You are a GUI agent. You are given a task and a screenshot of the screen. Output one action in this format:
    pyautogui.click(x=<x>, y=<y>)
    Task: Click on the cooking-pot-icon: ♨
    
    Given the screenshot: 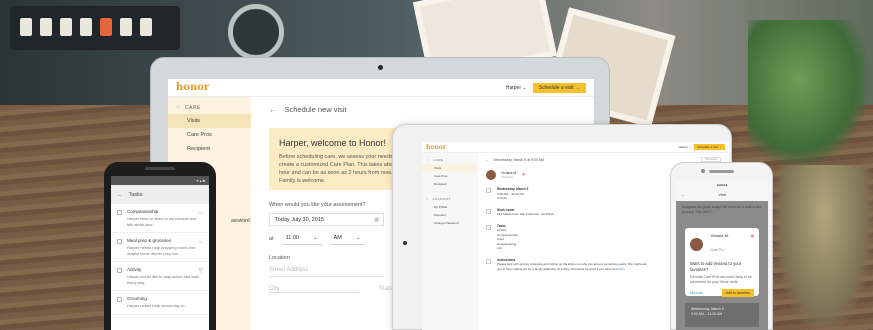 What is the action you would take?
    pyautogui.click(x=200, y=242)
    